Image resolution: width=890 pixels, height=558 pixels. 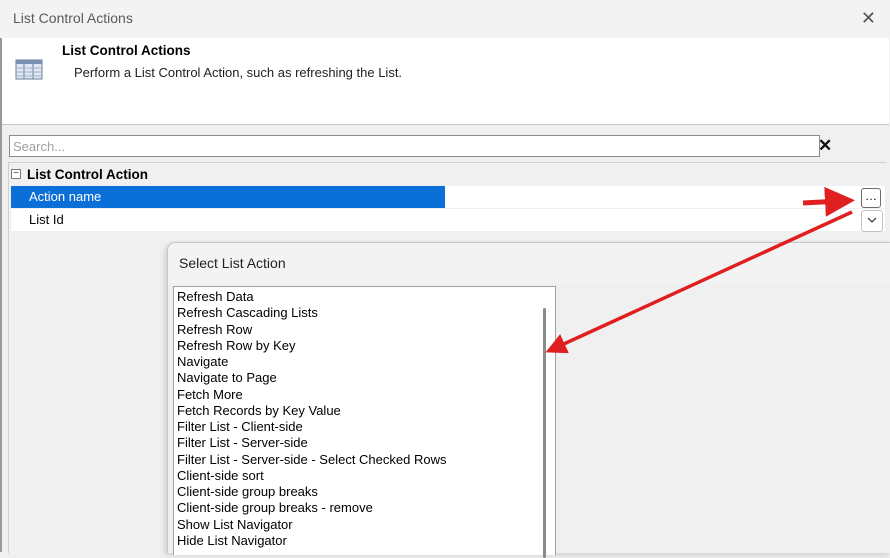 What do you see at coordinates (414, 146) in the screenshot?
I see `search-input` at bounding box center [414, 146].